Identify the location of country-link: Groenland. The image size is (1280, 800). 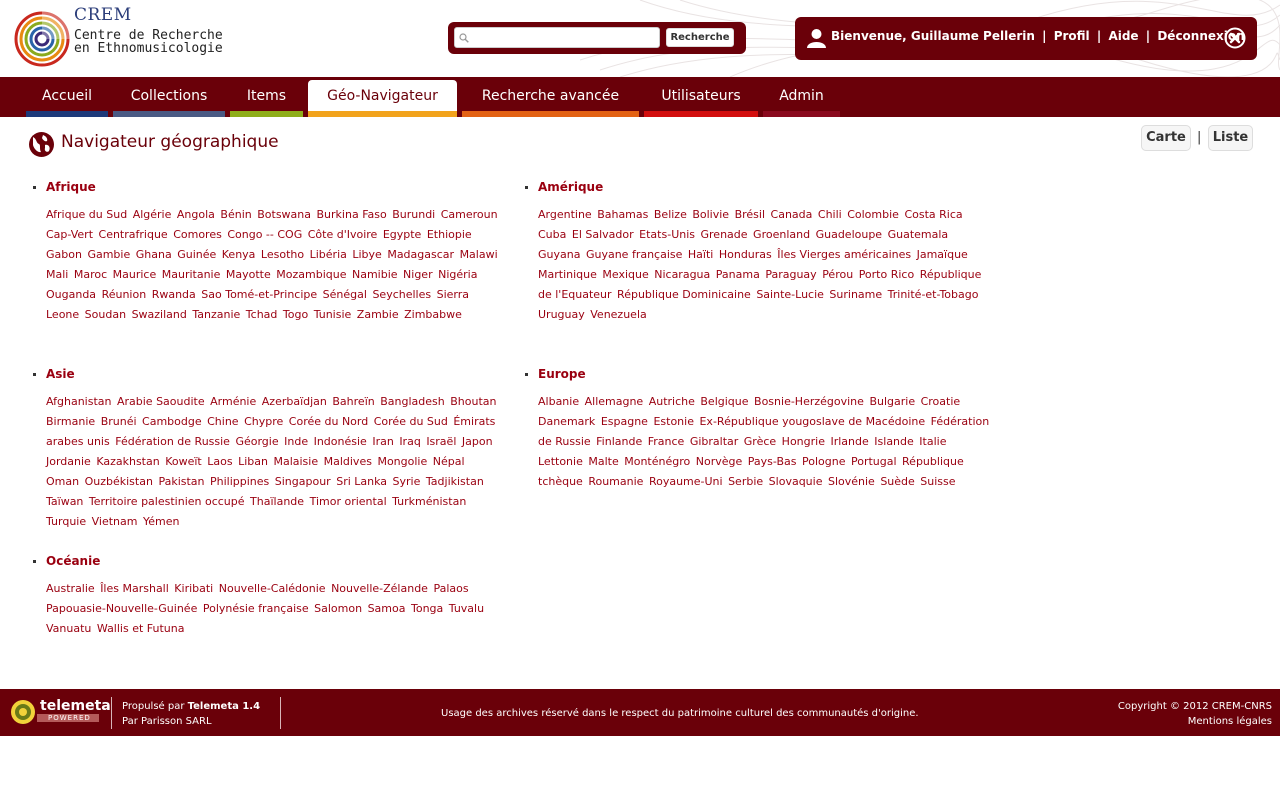
(781, 234).